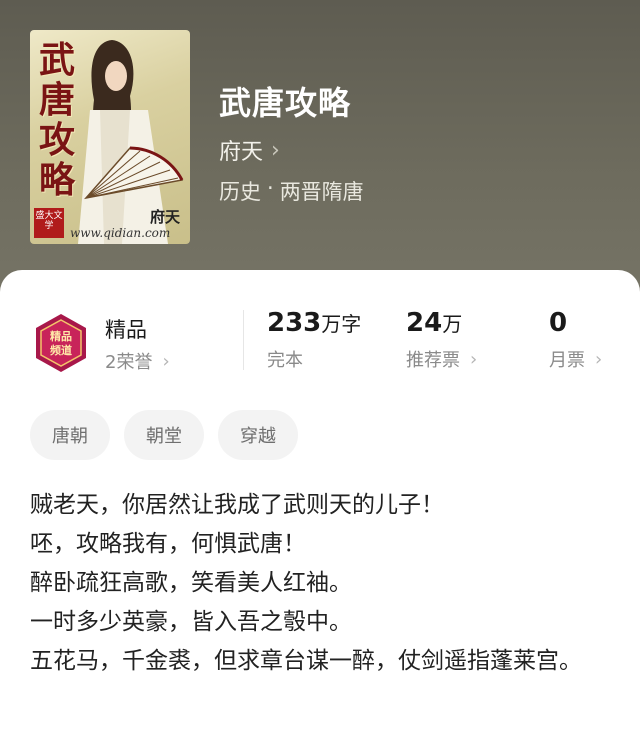 The height and width of the screenshot is (744, 640). I want to click on tag-time-travel: 穿越, so click(258, 435).